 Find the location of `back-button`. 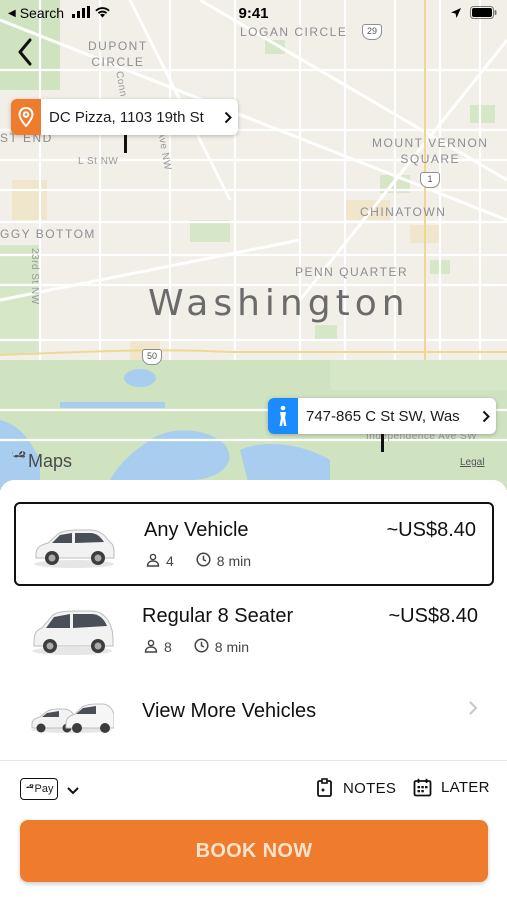

back-button is located at coordinates (25, 52).